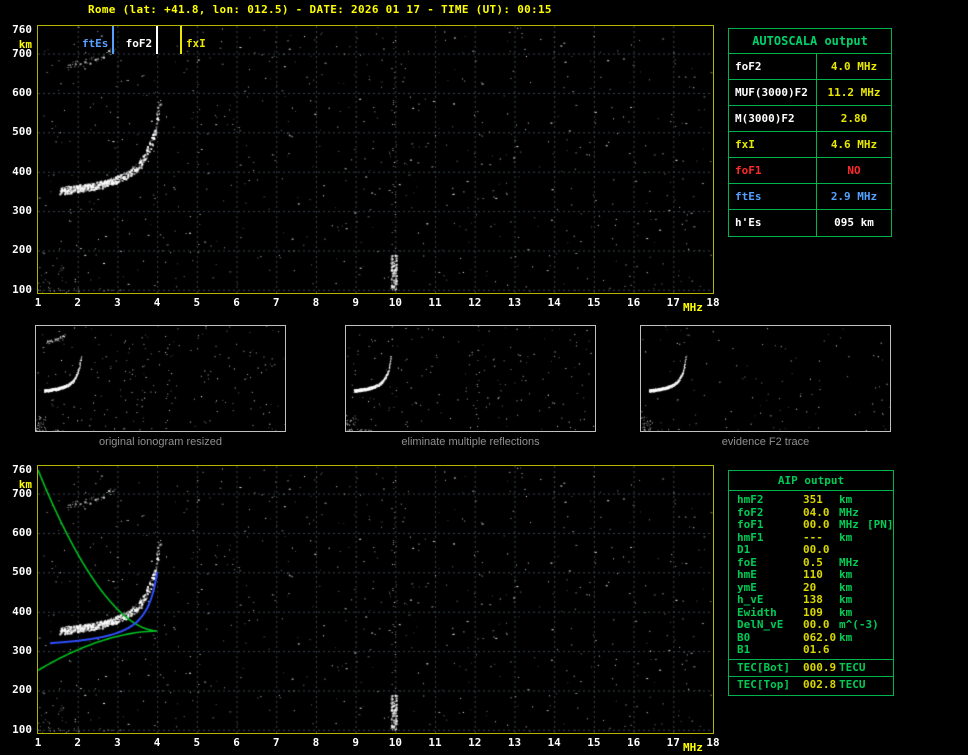  I want to click on aip-param: h_vE, so click(750, 599).